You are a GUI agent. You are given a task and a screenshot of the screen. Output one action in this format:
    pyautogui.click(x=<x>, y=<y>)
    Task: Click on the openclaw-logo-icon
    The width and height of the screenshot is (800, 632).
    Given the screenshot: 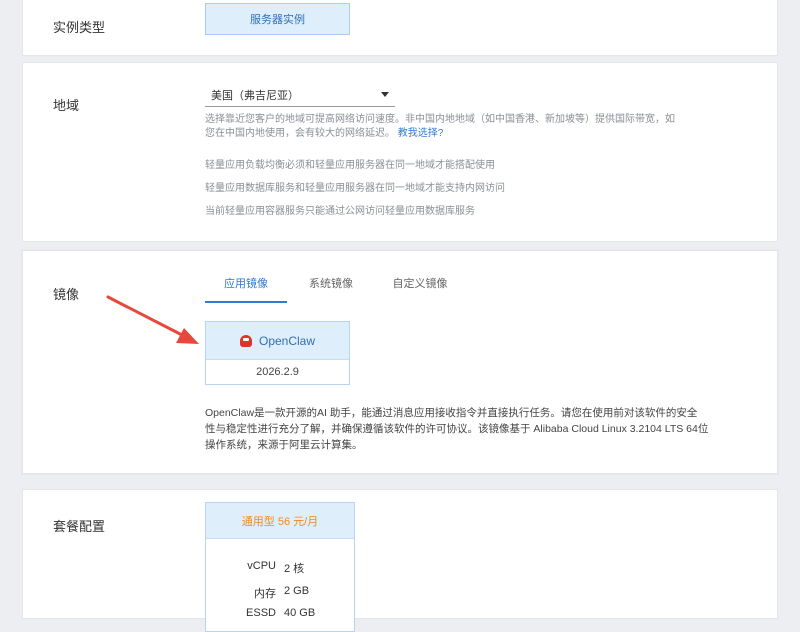 What is the action you would take?
    pyautogui.click(x=245, y=340)
    